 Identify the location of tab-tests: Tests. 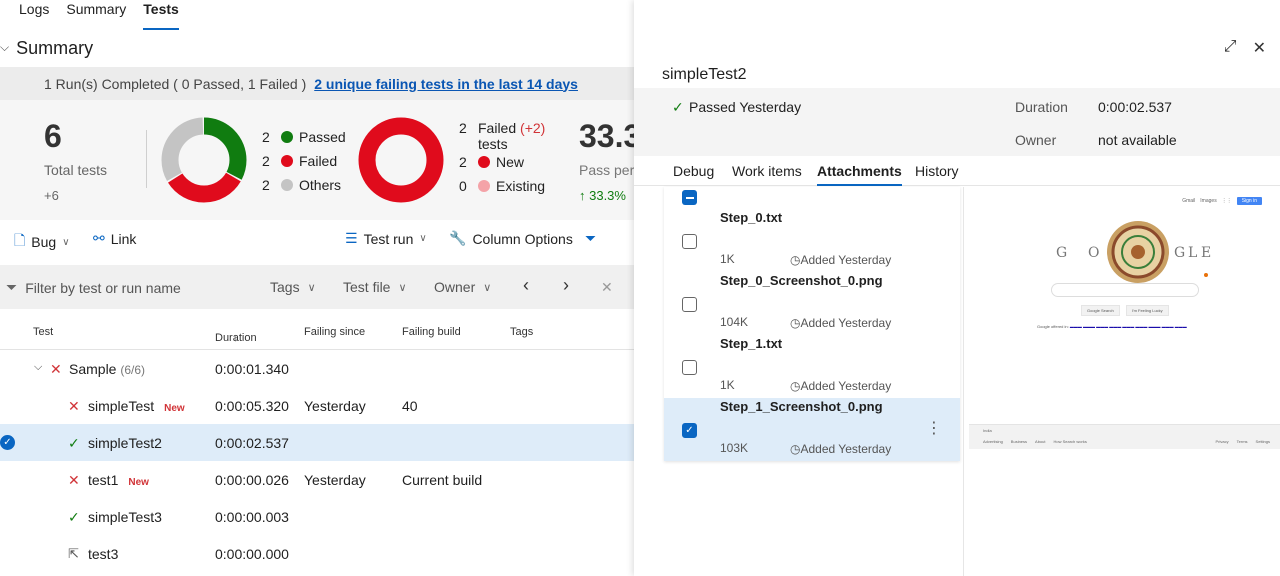
(161, 15).